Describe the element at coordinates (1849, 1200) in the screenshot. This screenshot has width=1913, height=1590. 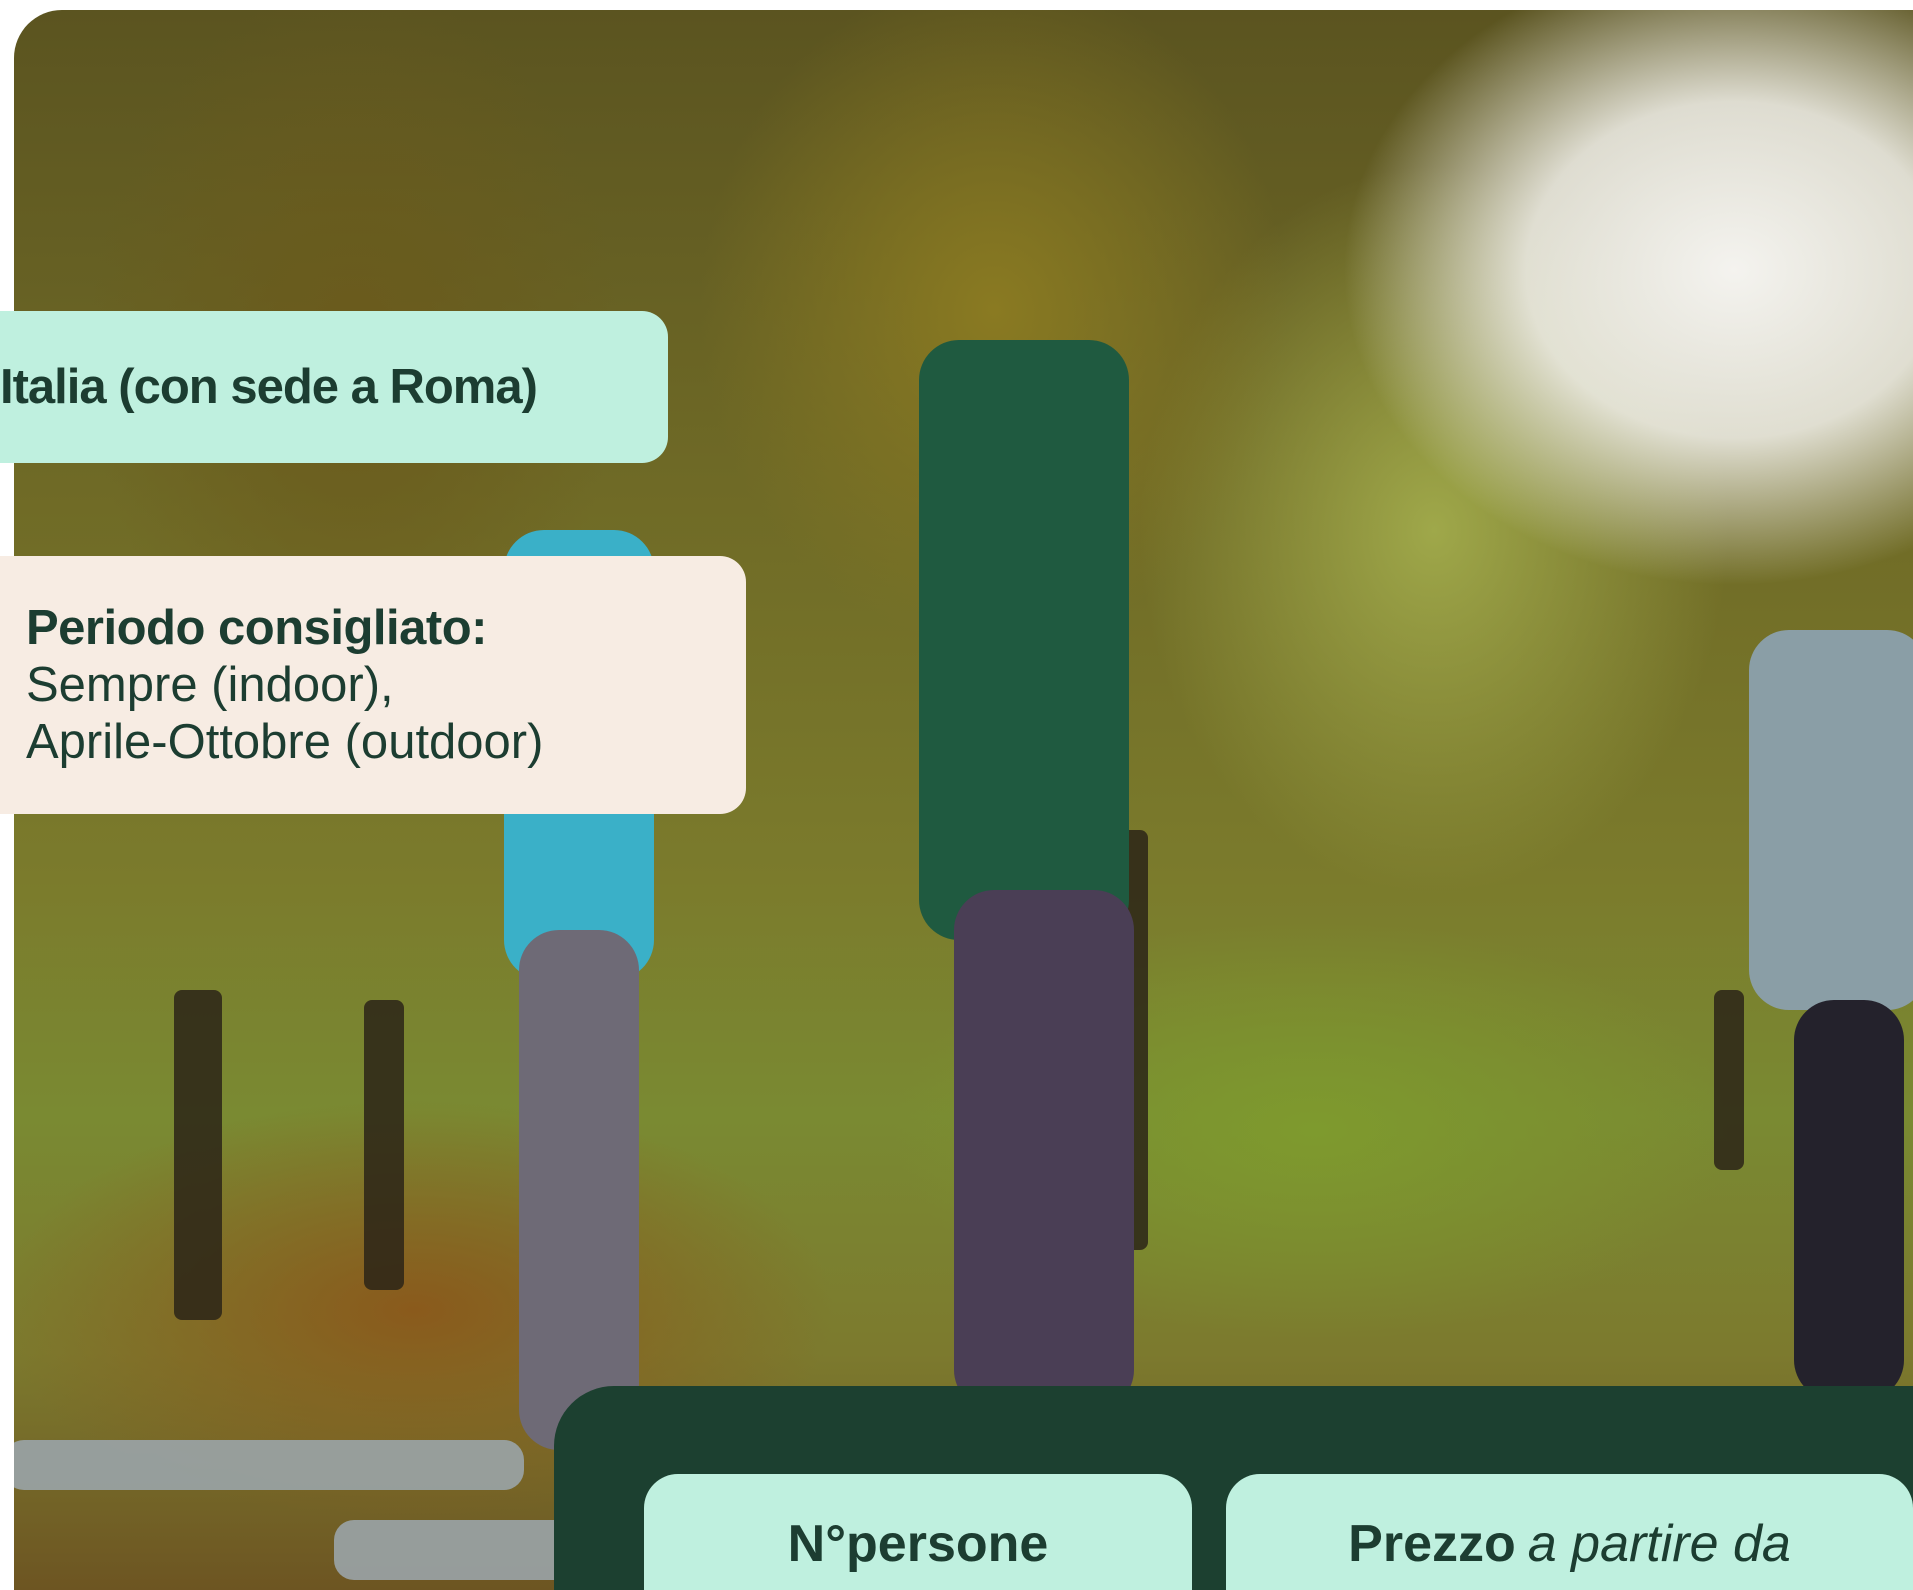
I see `person-right-legs` at that location.